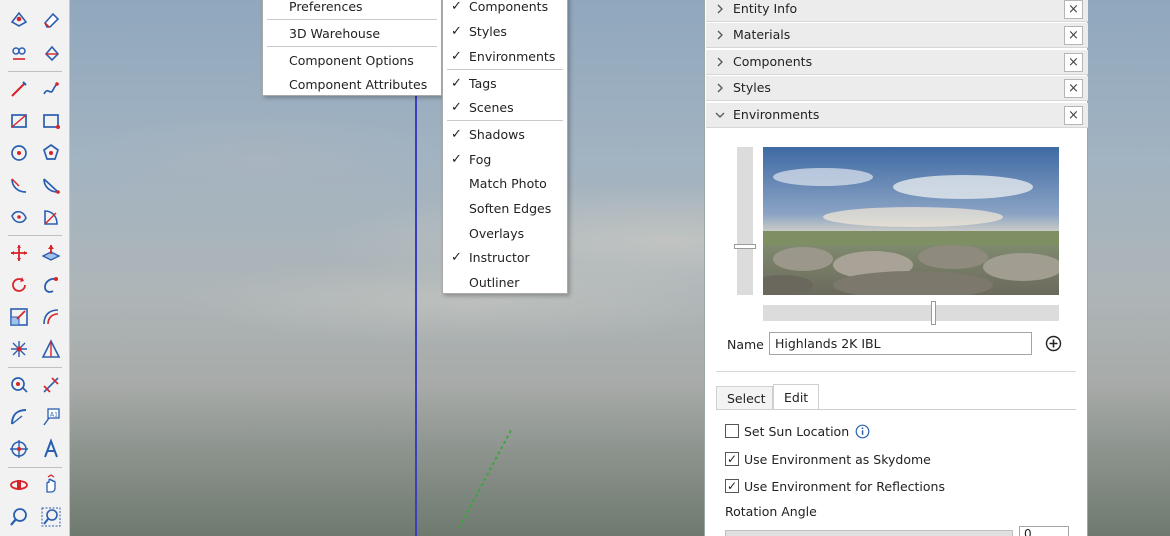 The height and width of the screenshot is (536, 1170). I want to click on scale-icon, so click(19, 317).